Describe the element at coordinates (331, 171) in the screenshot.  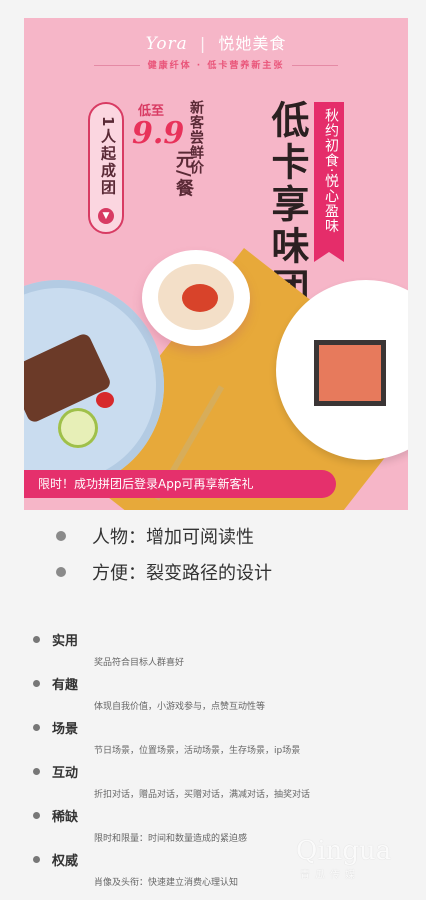
I see `ribbon-text: 秋约初食·悦心盈味` at that location.